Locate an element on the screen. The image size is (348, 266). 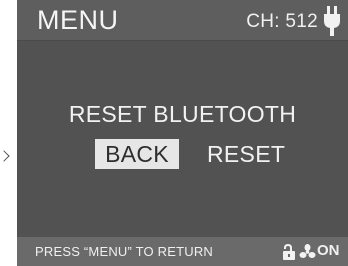
back-button: BACK is located at coordinates (137, 154).